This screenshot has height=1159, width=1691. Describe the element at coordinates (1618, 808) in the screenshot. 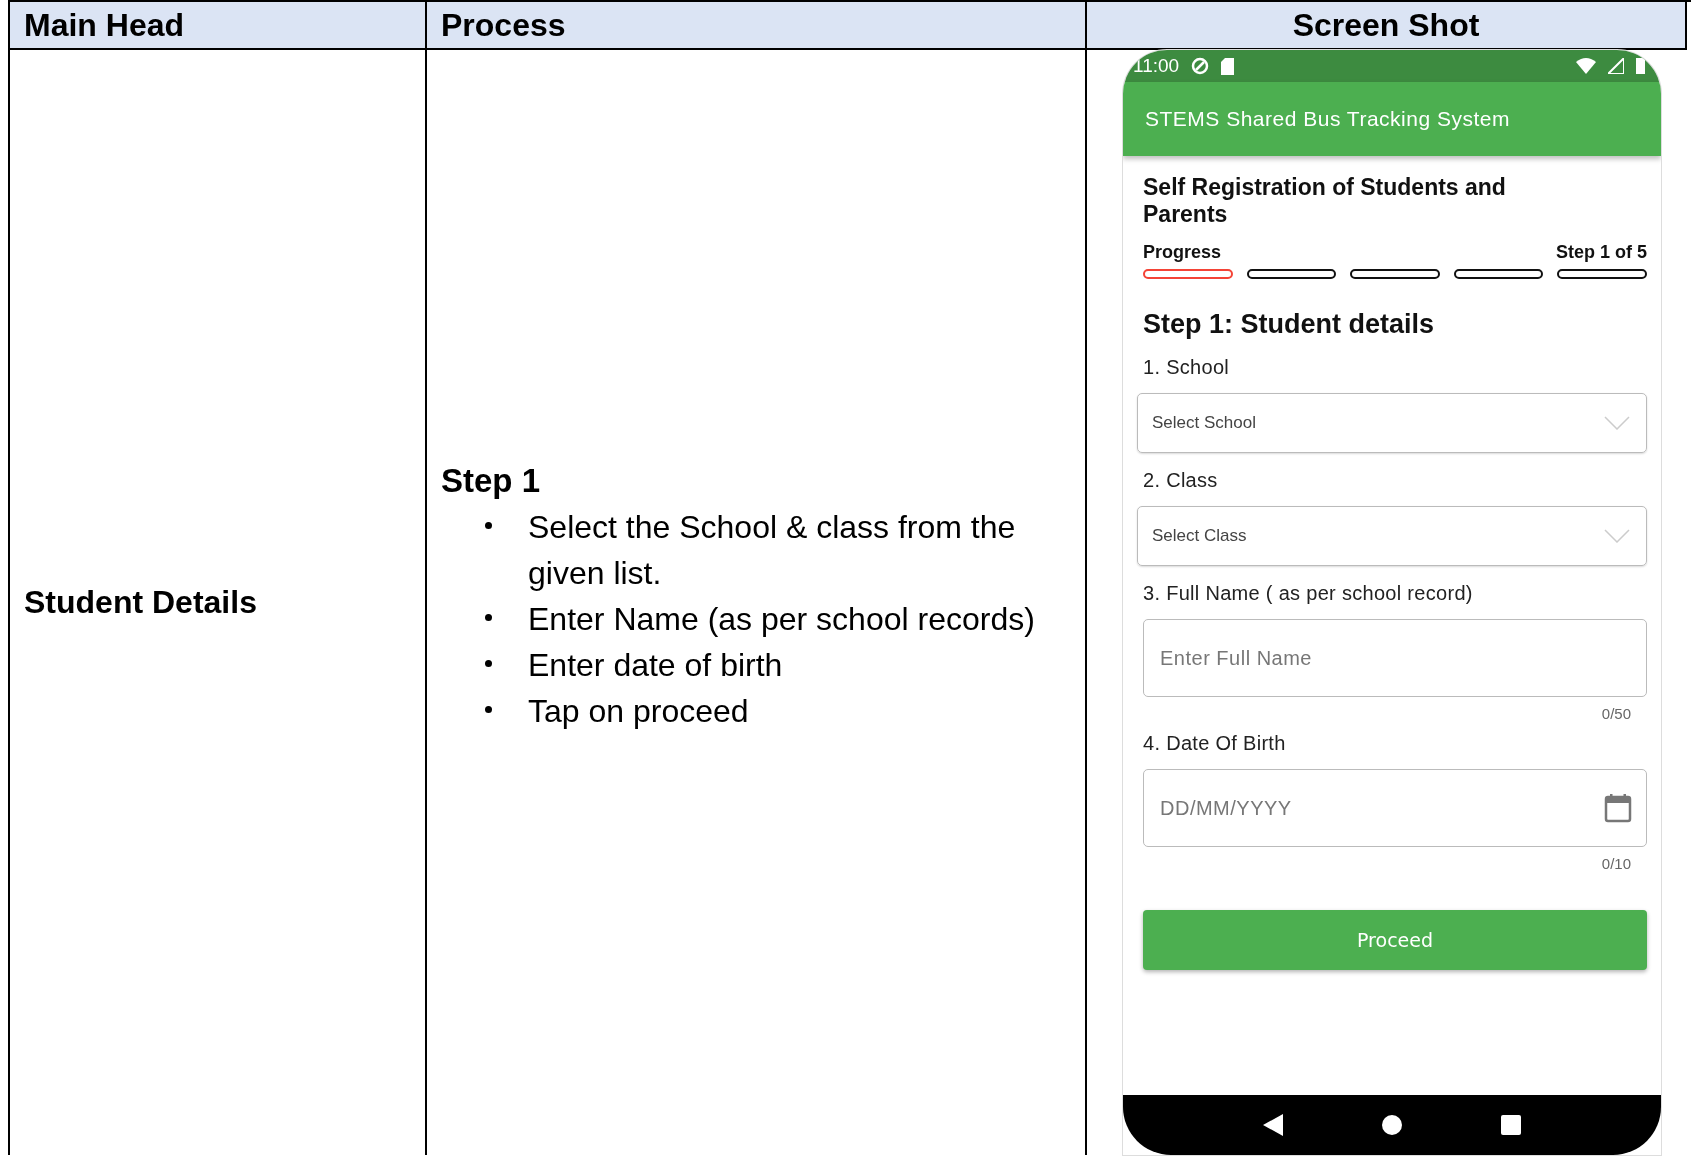

I see `calendar-icon` at that location.